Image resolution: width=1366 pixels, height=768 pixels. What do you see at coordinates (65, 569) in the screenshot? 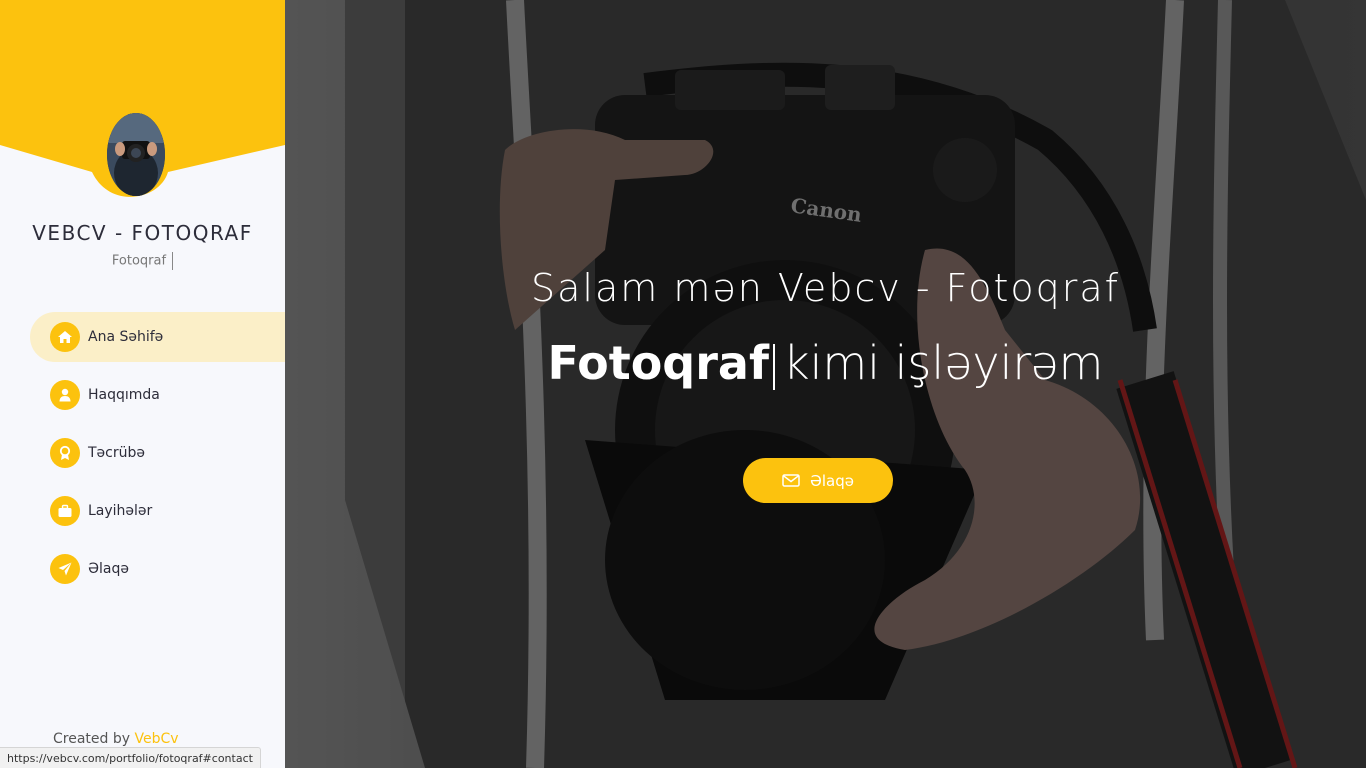
I see `paper-plane-icon` at bounding box center [65, 569].